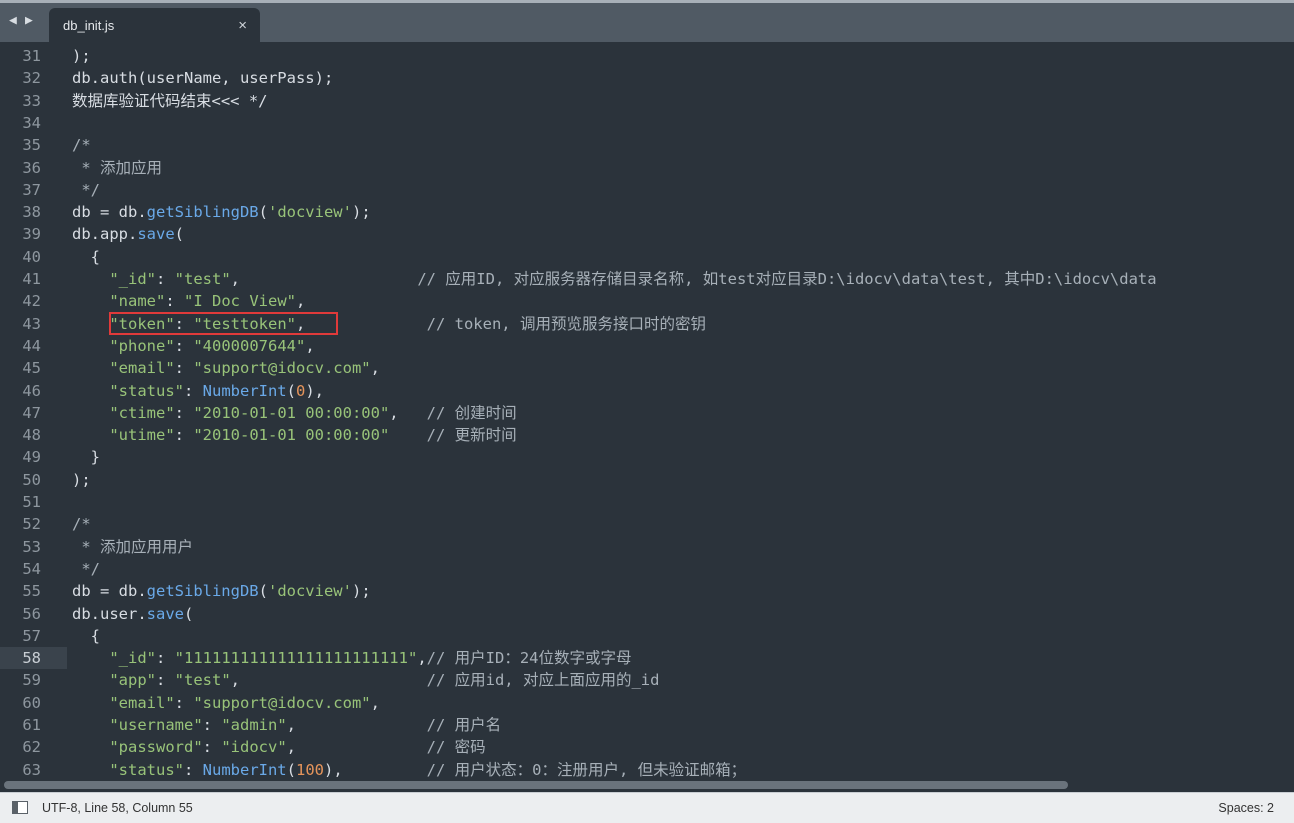 Image resolution: width=1294 pixels, height=823 pixels. Describe the element at coordinates (154, 26) in the screenshot. I see `tab-db-init: db_init.js ×` at that location.